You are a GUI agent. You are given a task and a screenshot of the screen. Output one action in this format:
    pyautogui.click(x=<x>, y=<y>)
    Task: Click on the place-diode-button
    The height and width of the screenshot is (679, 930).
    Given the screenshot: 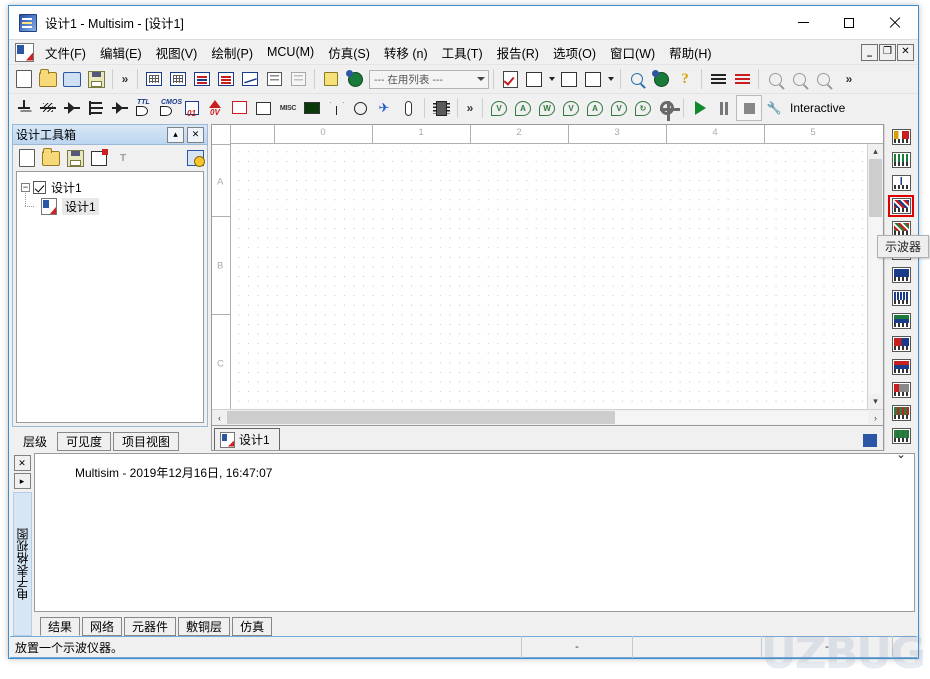 What is the action you would take?
    pyautogui.click(x=72, y=108)
    